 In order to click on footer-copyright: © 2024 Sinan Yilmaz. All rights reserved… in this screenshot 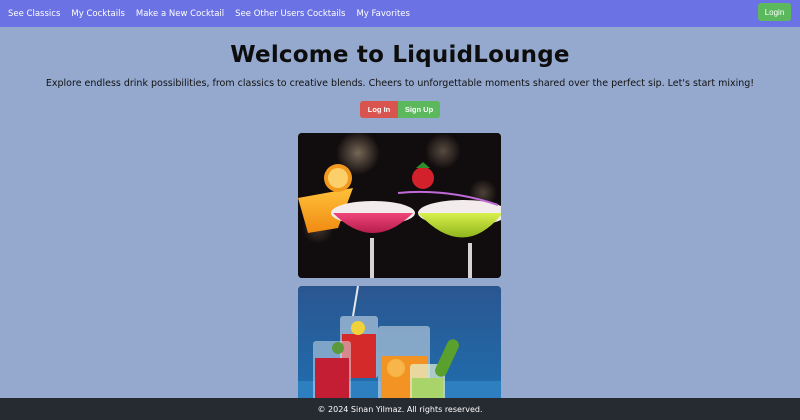, I will do `click(400, 409)`.